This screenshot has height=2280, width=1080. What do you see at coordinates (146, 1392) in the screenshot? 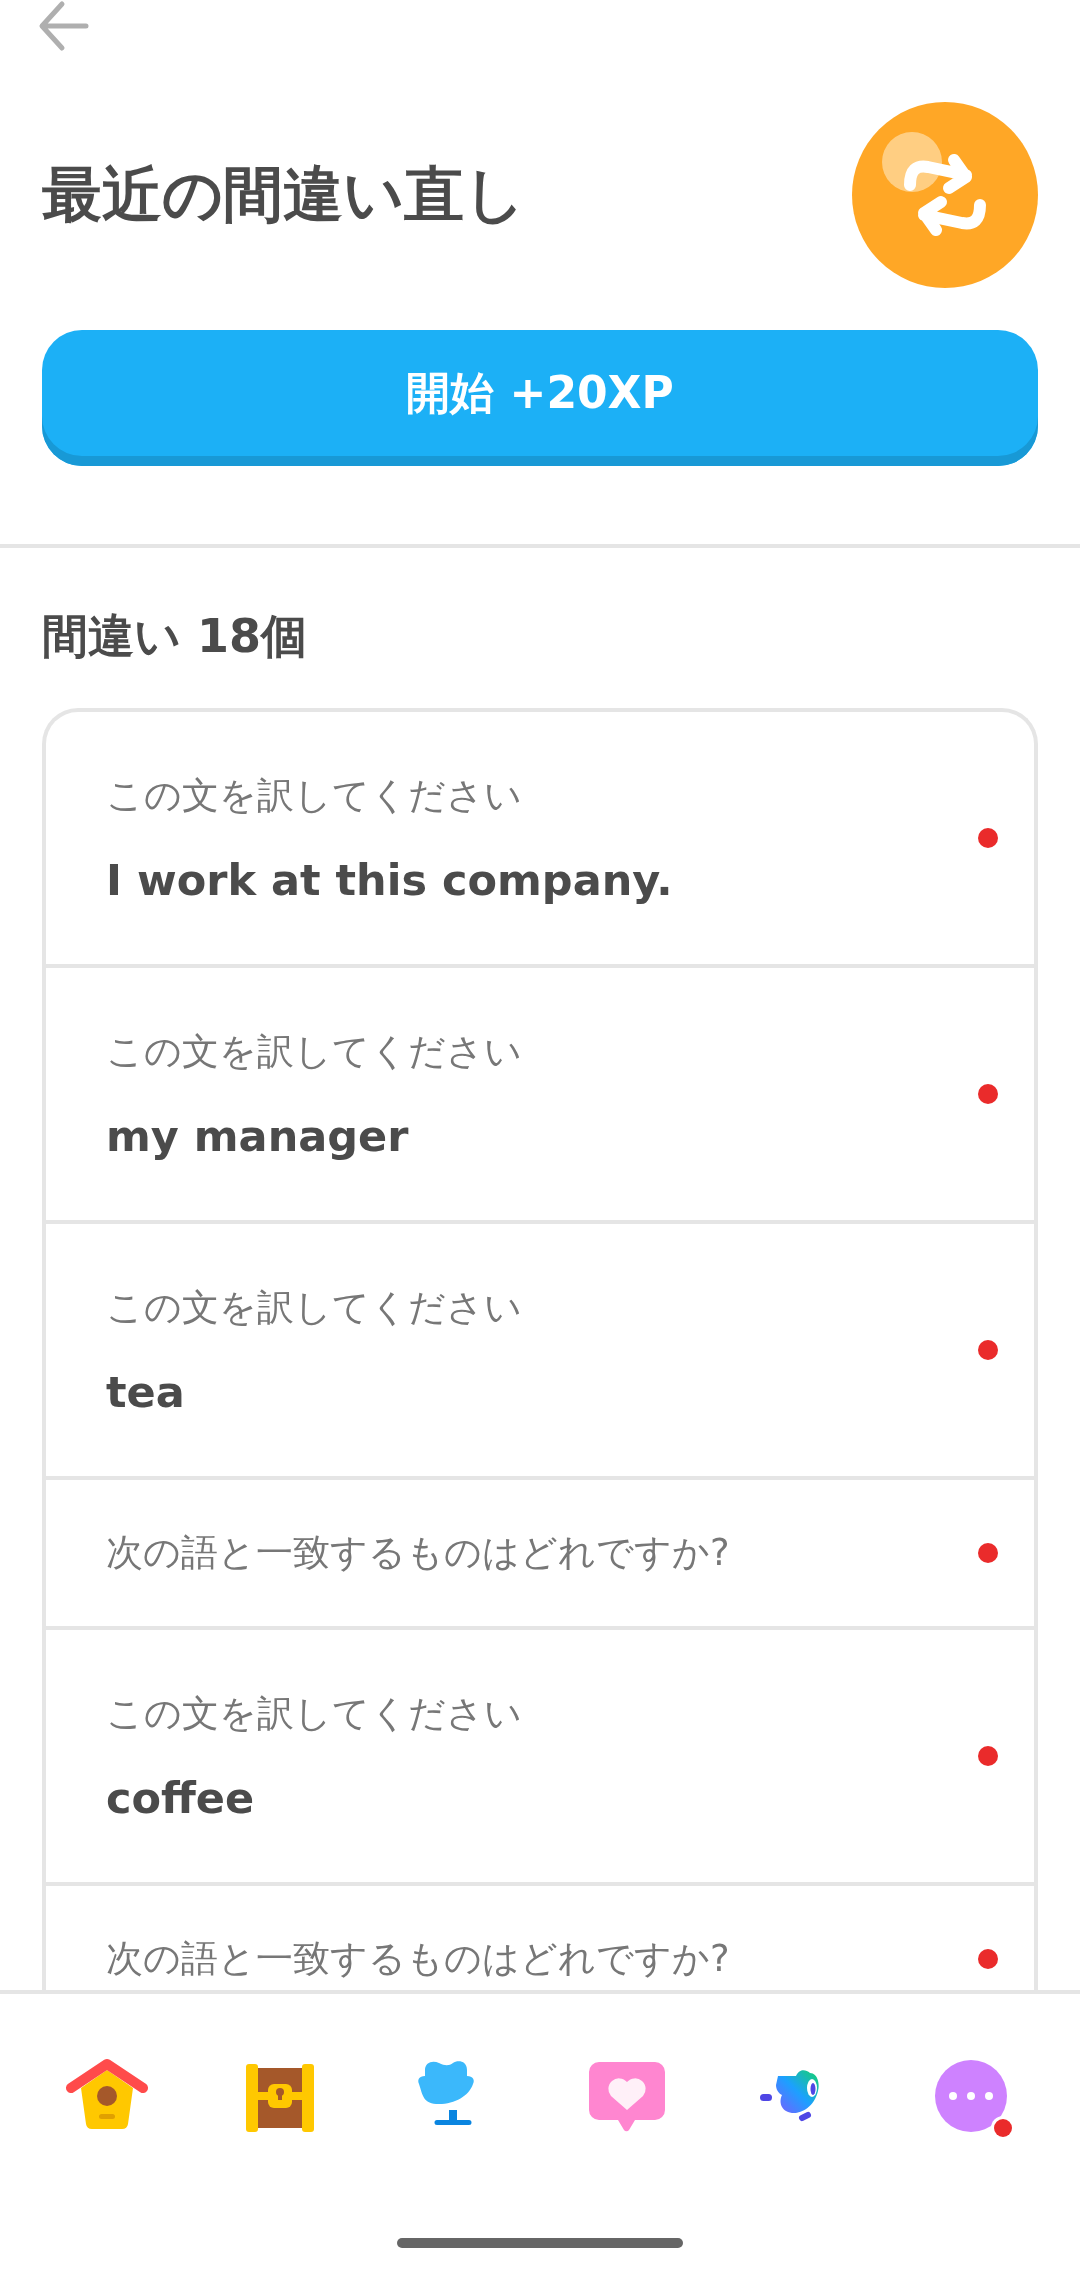
I see `sentence-text: tea` at bounding box center [146, 1392].